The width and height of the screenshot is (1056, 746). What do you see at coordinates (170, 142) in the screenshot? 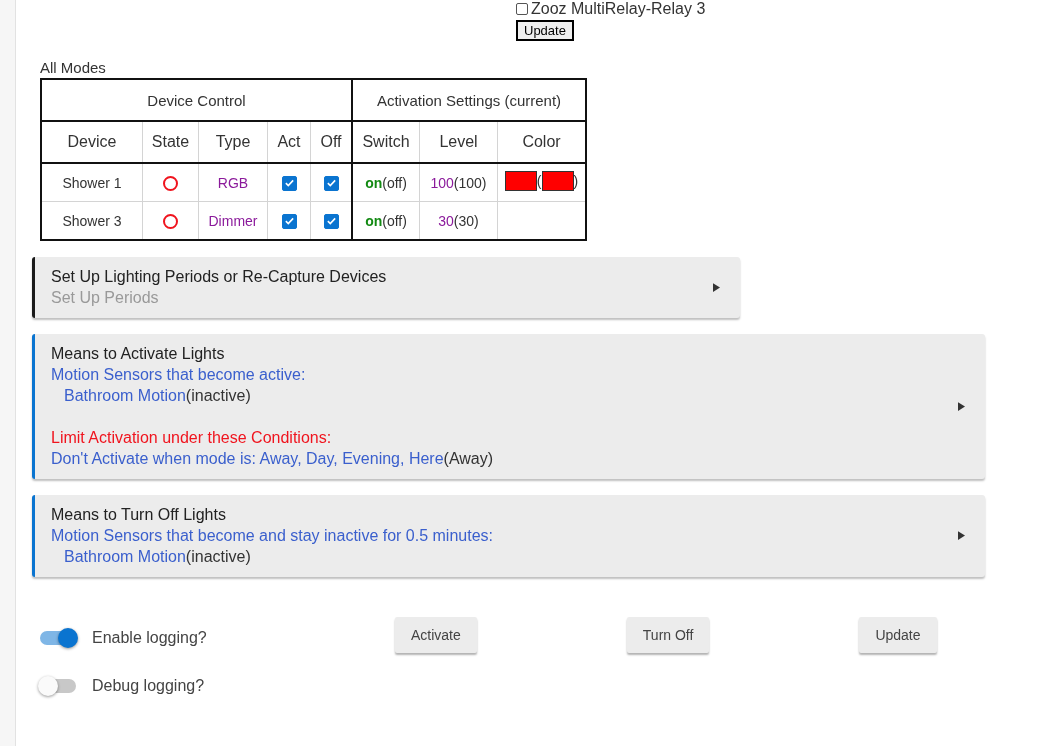
I see `column-header: State` at bounding box center [170, 142].